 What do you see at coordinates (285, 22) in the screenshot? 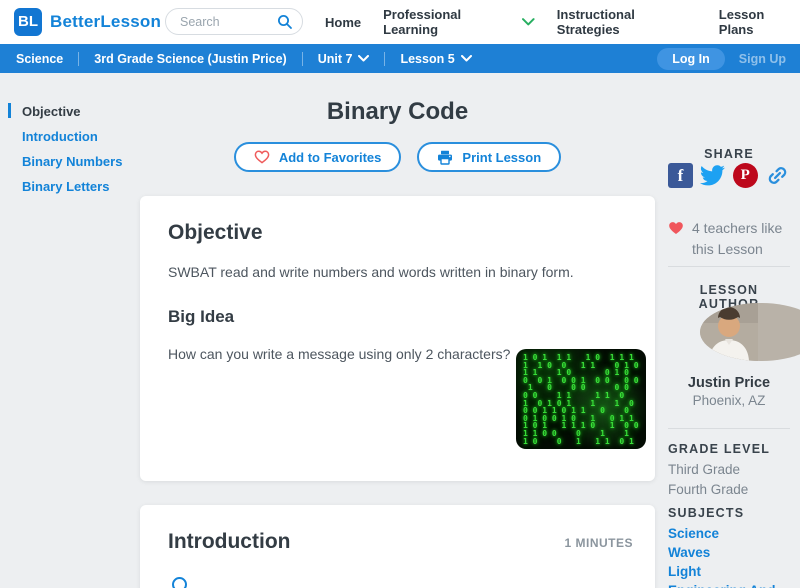
I see `search-icon` at bounding box center [285, 22].